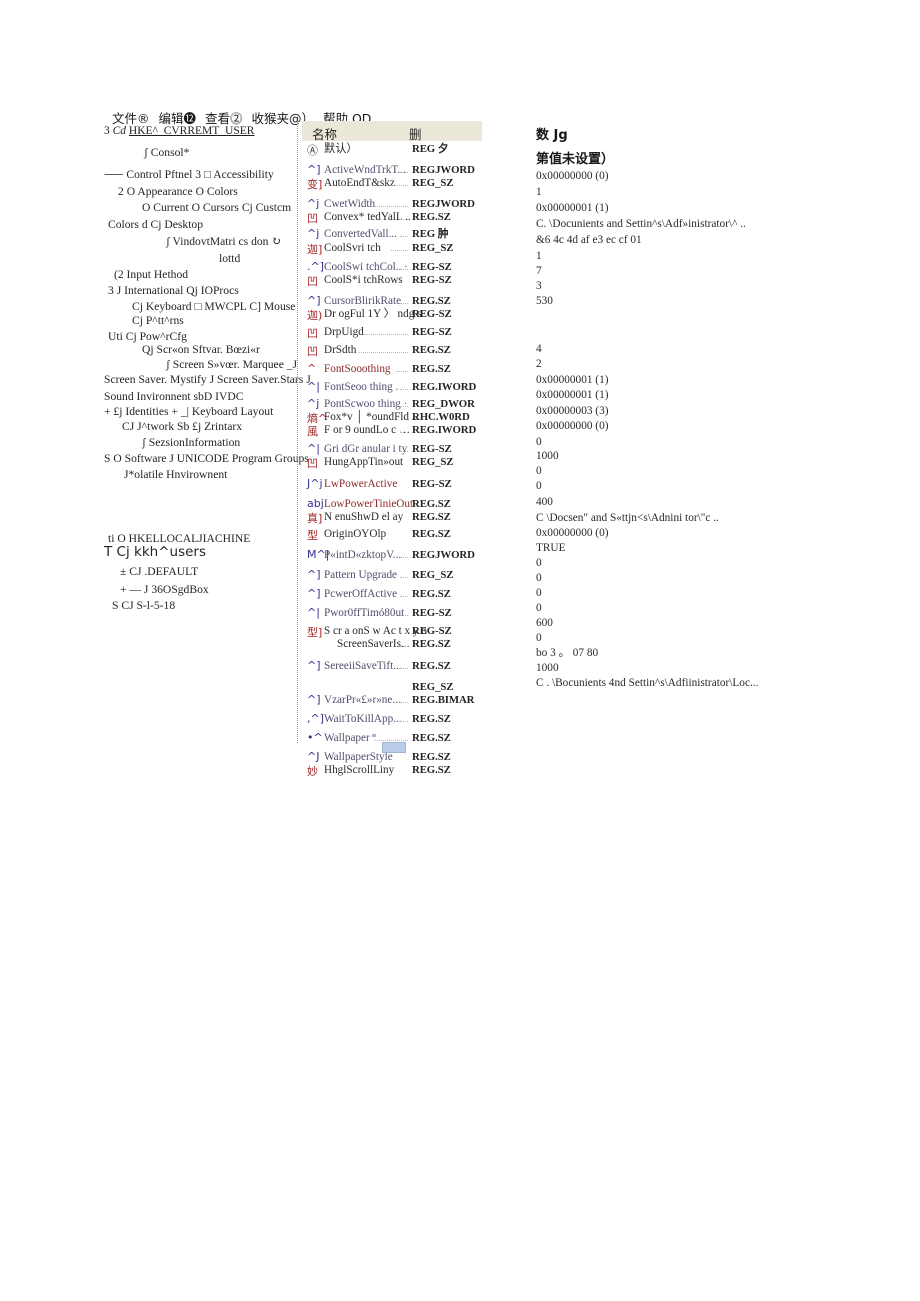 This screenshot has height=1301, width=920. I want to click on value-name: DrSdth, so click(340, 350).